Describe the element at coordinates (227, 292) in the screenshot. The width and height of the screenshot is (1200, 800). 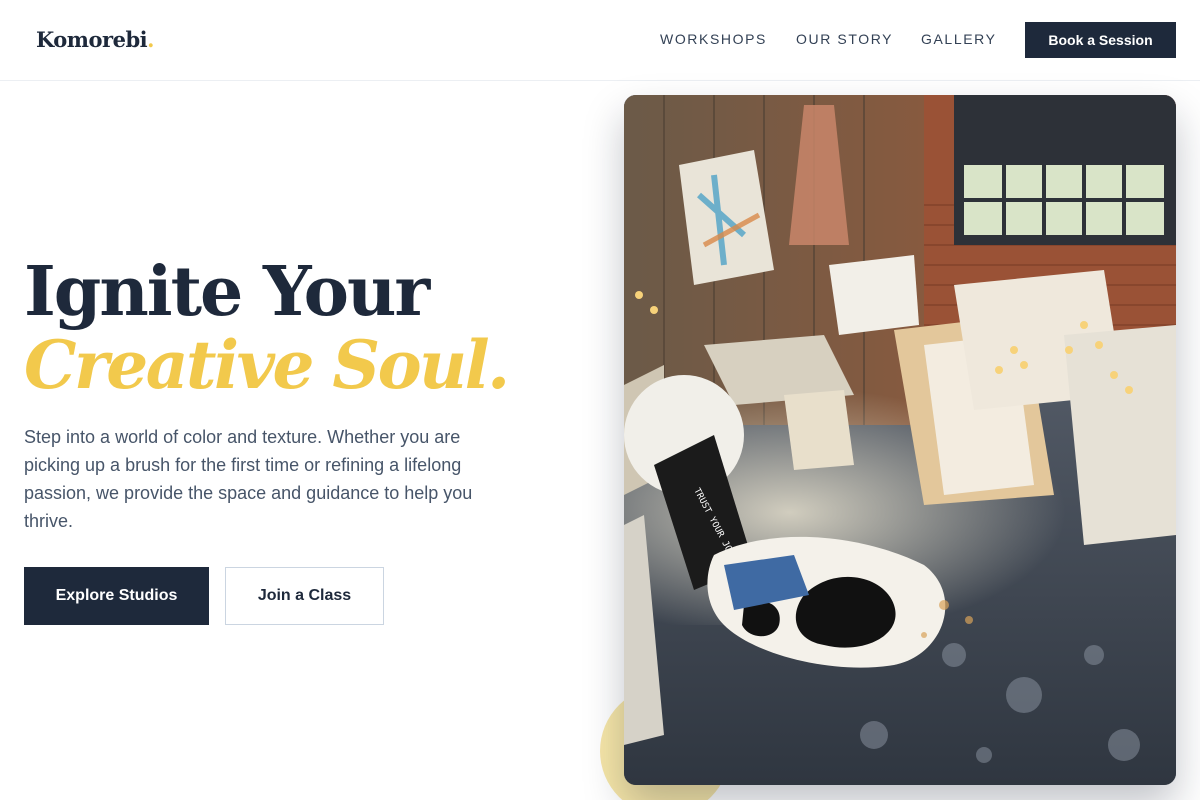
I see `hero-headline: Ignite Your` at that location.